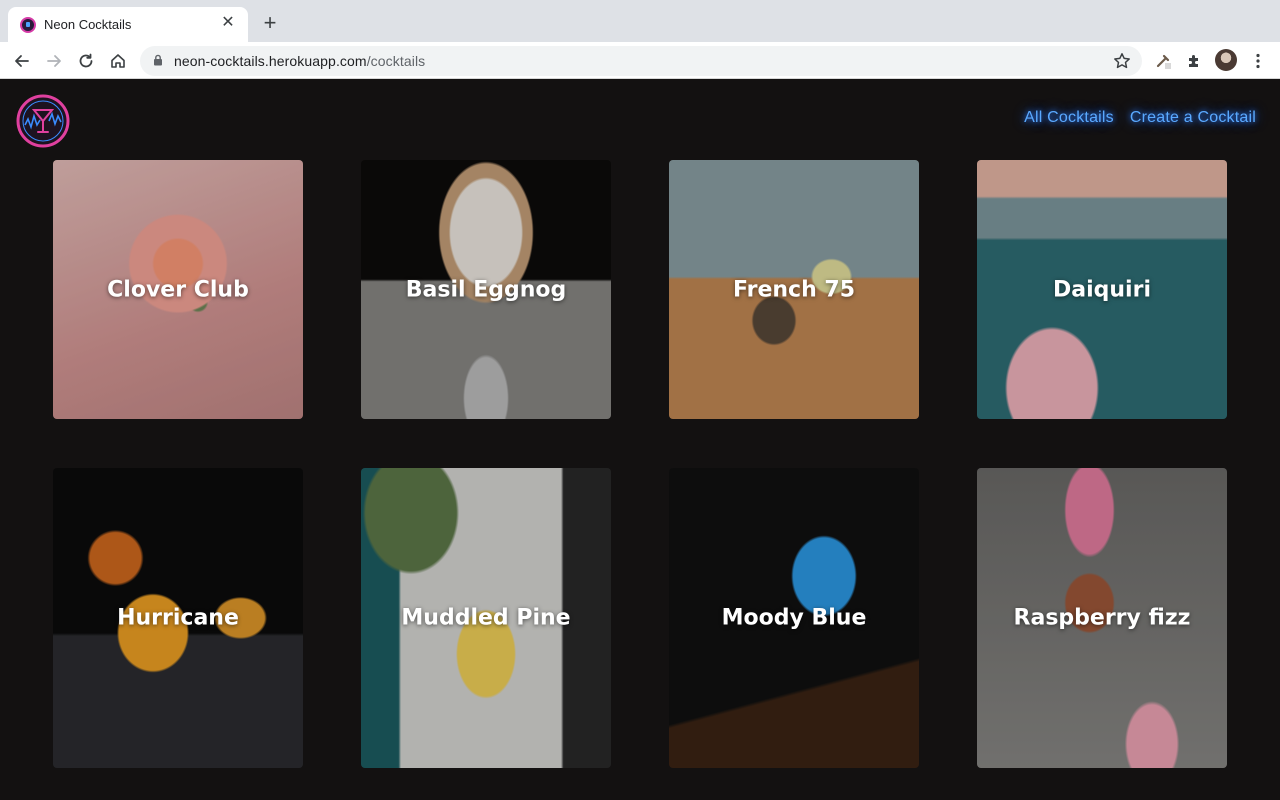  I want to click on cocktail-card-basil-eggnog: Basil Eggnog, so click(486, 289).